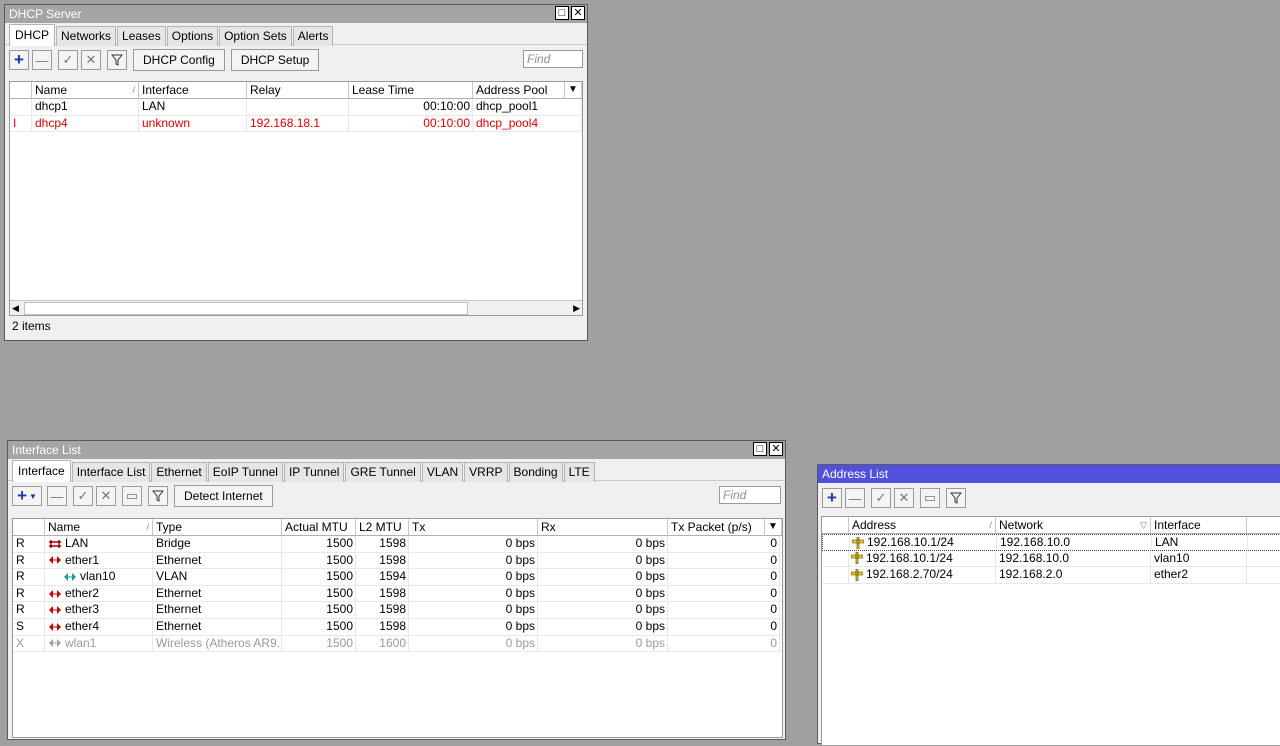 The width and height of the screenshot is (1280, 746). What do you see at coordinates (296, 14) in the screenshot?
I see `dhcp-title-bar: DHCP Server □ ✕` at bounding box center [296, 14].